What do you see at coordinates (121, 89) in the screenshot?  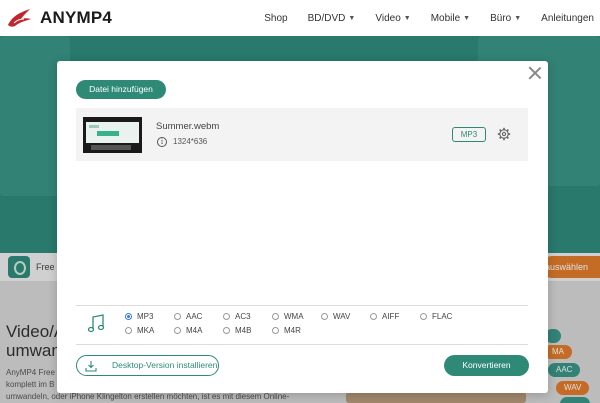 I see `add-file-button: Datei hinzufügen` at bounding box center [121, 89].